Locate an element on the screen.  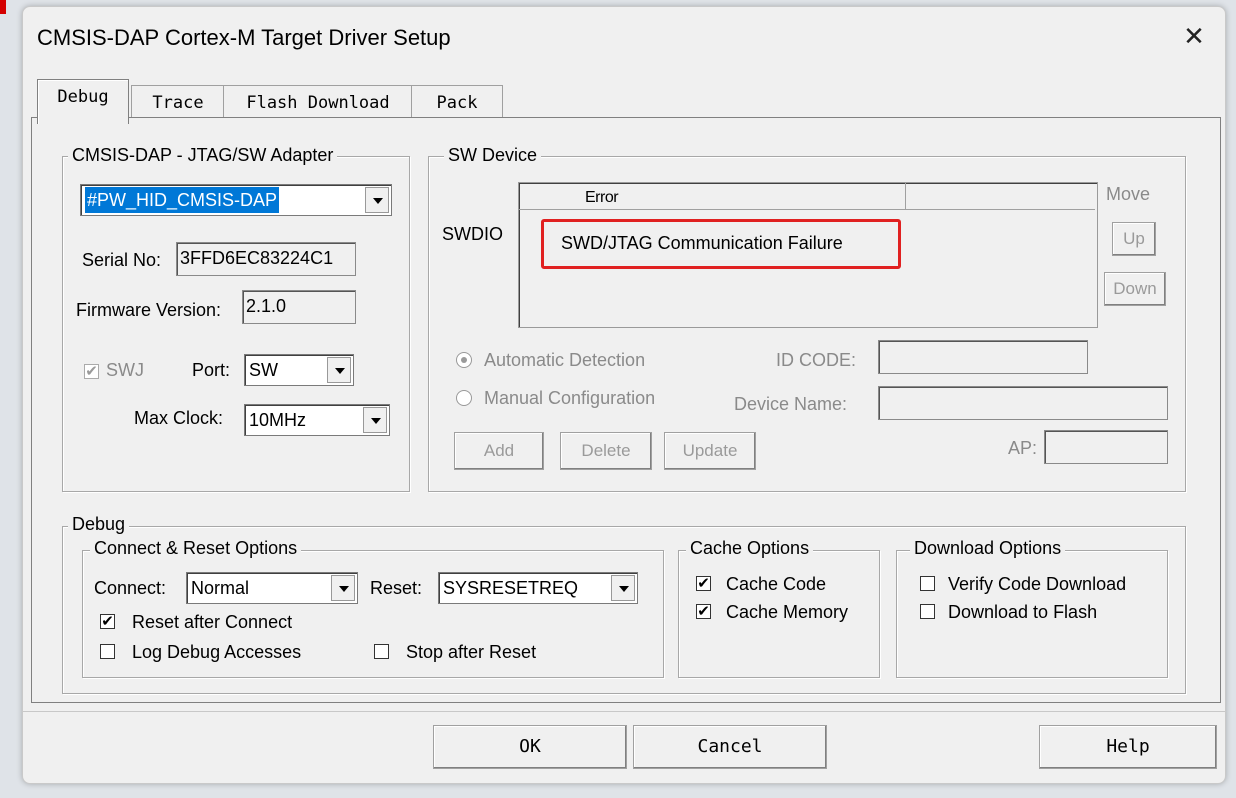
id-code-field is located at coordinates (983, 357).